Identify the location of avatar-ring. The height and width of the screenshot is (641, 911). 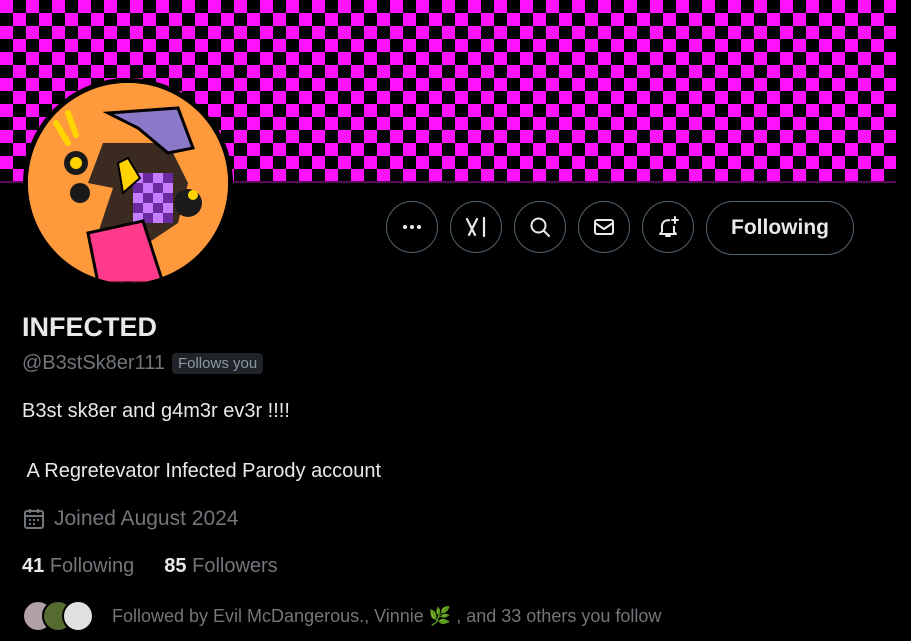
(128, 183).